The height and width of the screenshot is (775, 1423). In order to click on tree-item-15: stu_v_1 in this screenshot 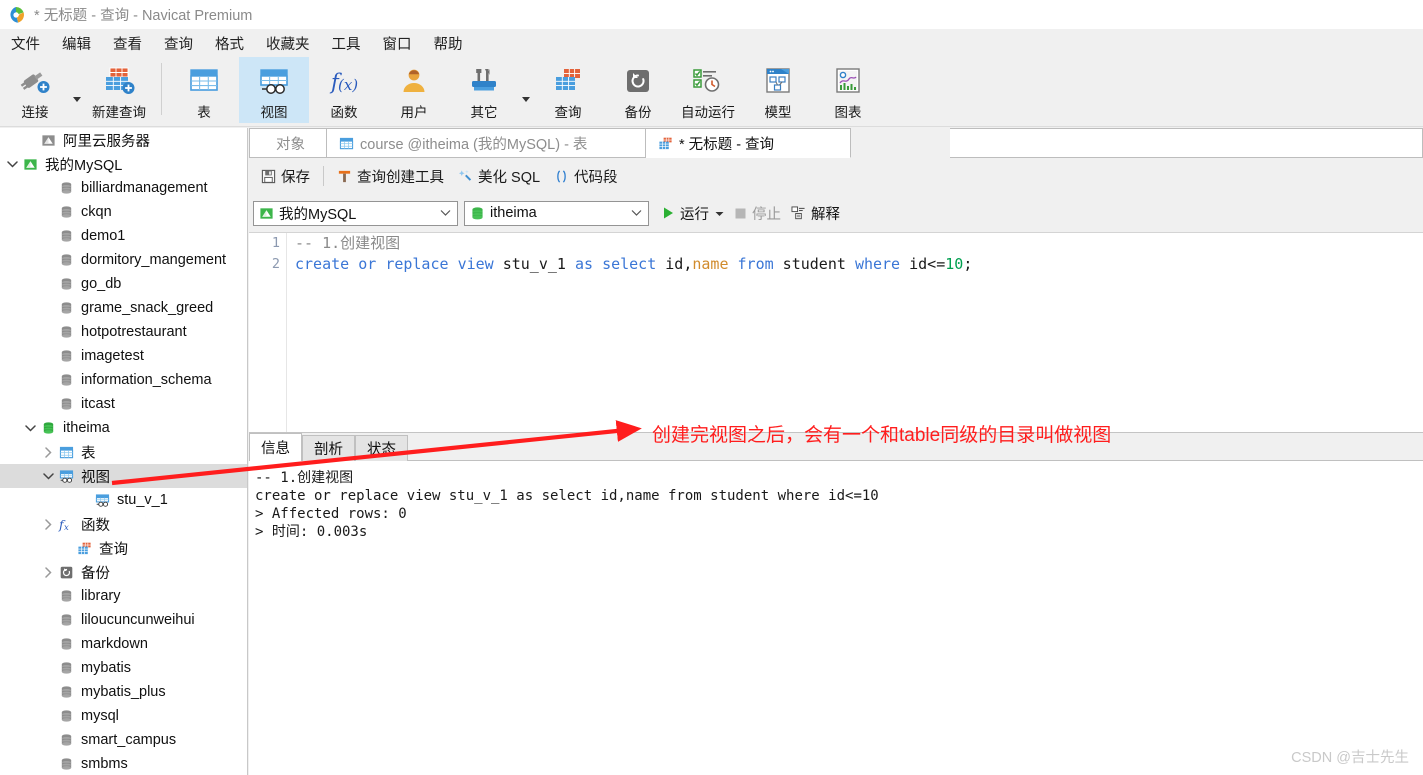, I will do `click(123, 500)`.